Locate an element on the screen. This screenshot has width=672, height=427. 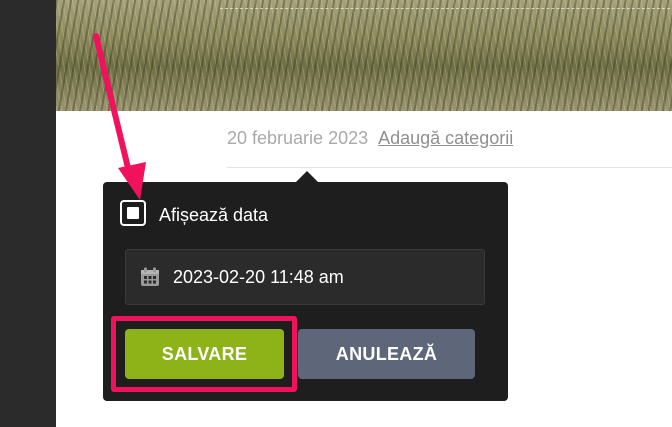
image-edit-outline is located at coordinates (446, 9).